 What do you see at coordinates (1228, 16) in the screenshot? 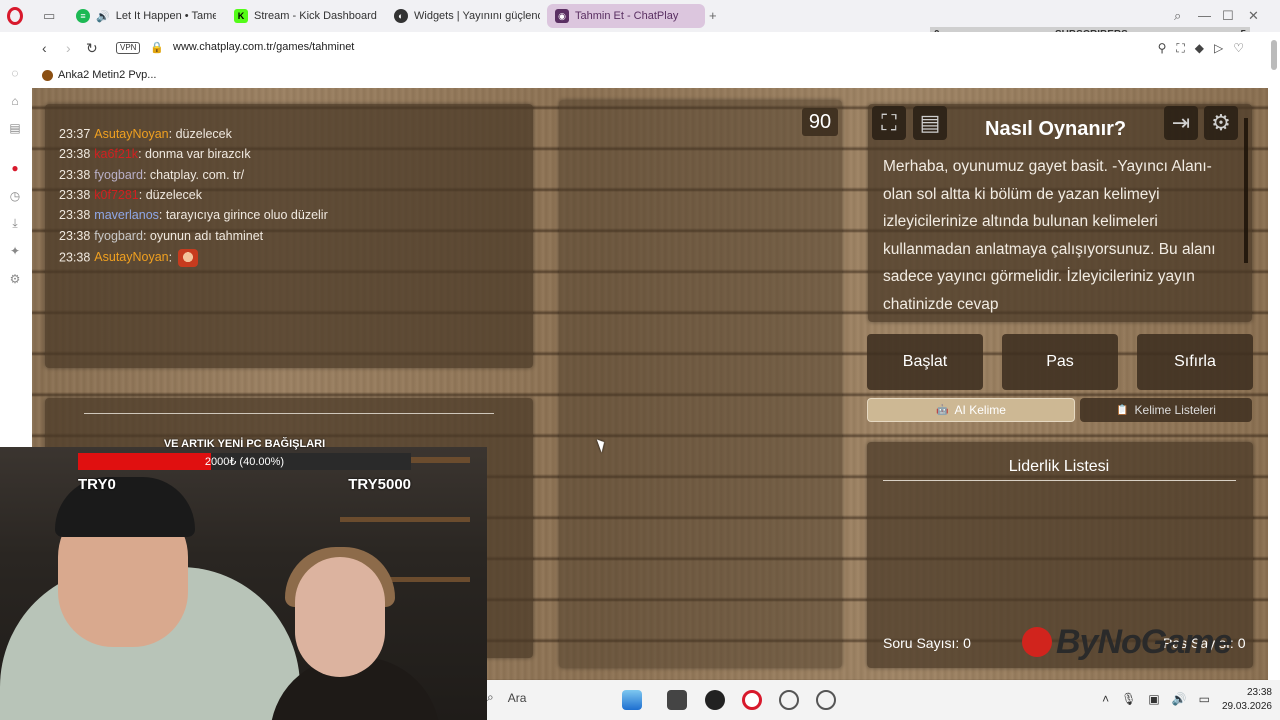
I see `maximize-icon: ☐` at bounding box center [1228, 16].